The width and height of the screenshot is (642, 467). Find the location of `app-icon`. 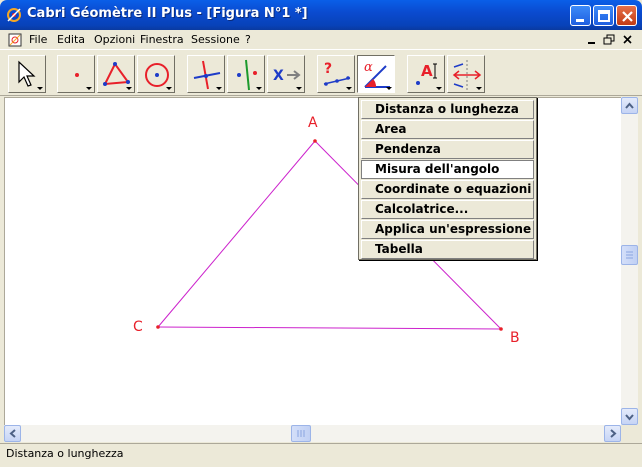

app-icon is located at coordinates (14, 15).